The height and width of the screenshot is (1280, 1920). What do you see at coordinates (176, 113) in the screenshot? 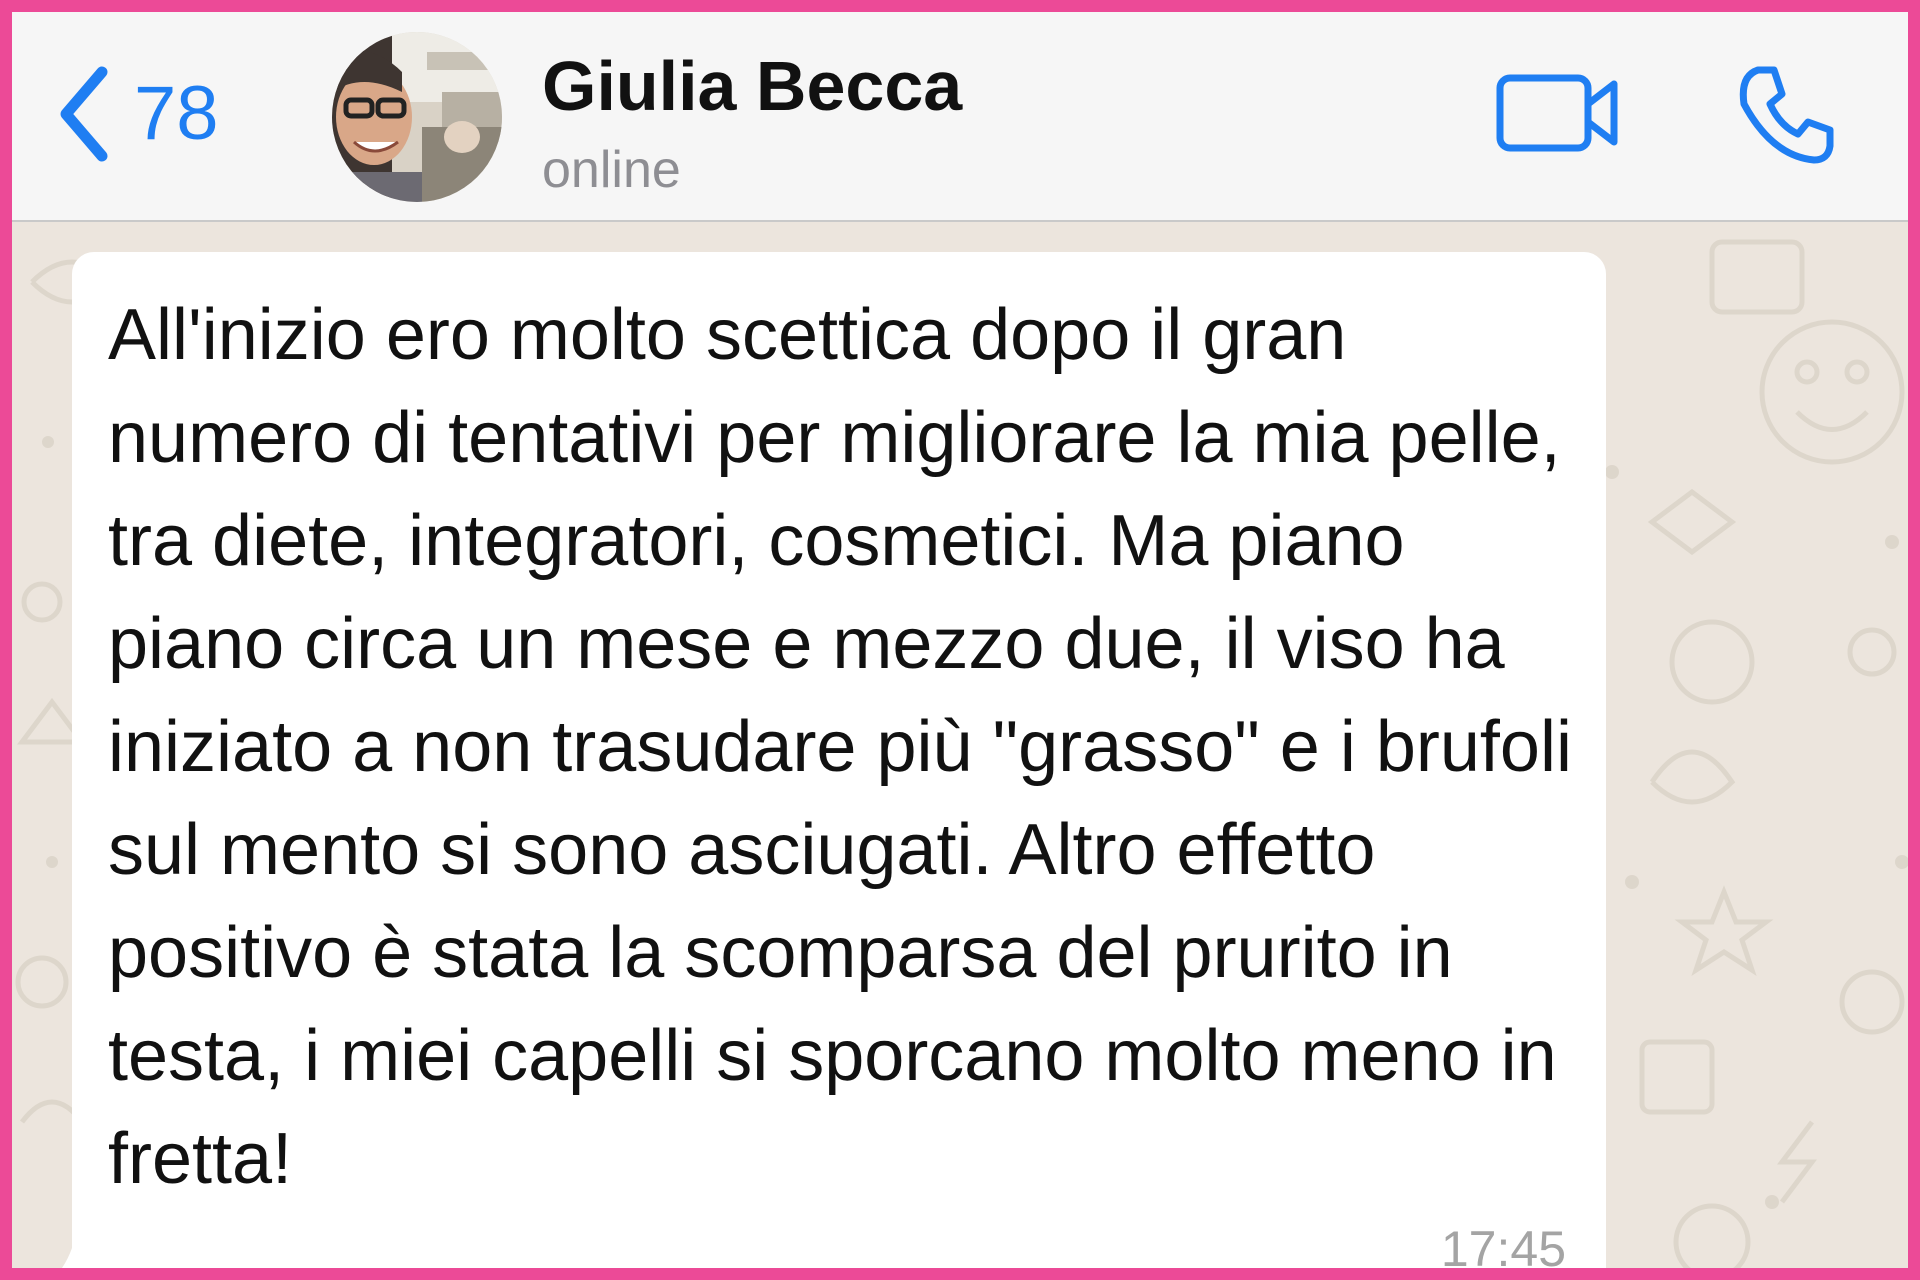
I see `unread-count: 78` at bounding box center [176, 113].